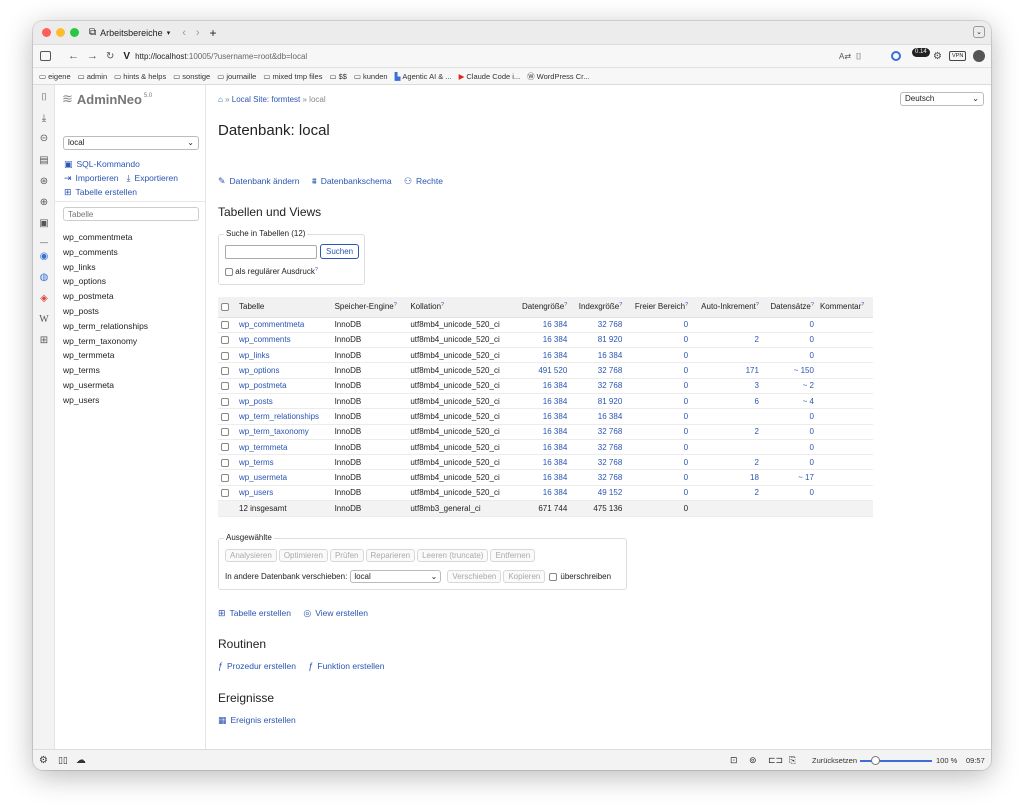 This screenshot has width=1024, height=812. What do you see at coordinates (105, 311) in the screenshot?
I see `sidebar-table-item: wp_posts` at bounding box center [105, 311].